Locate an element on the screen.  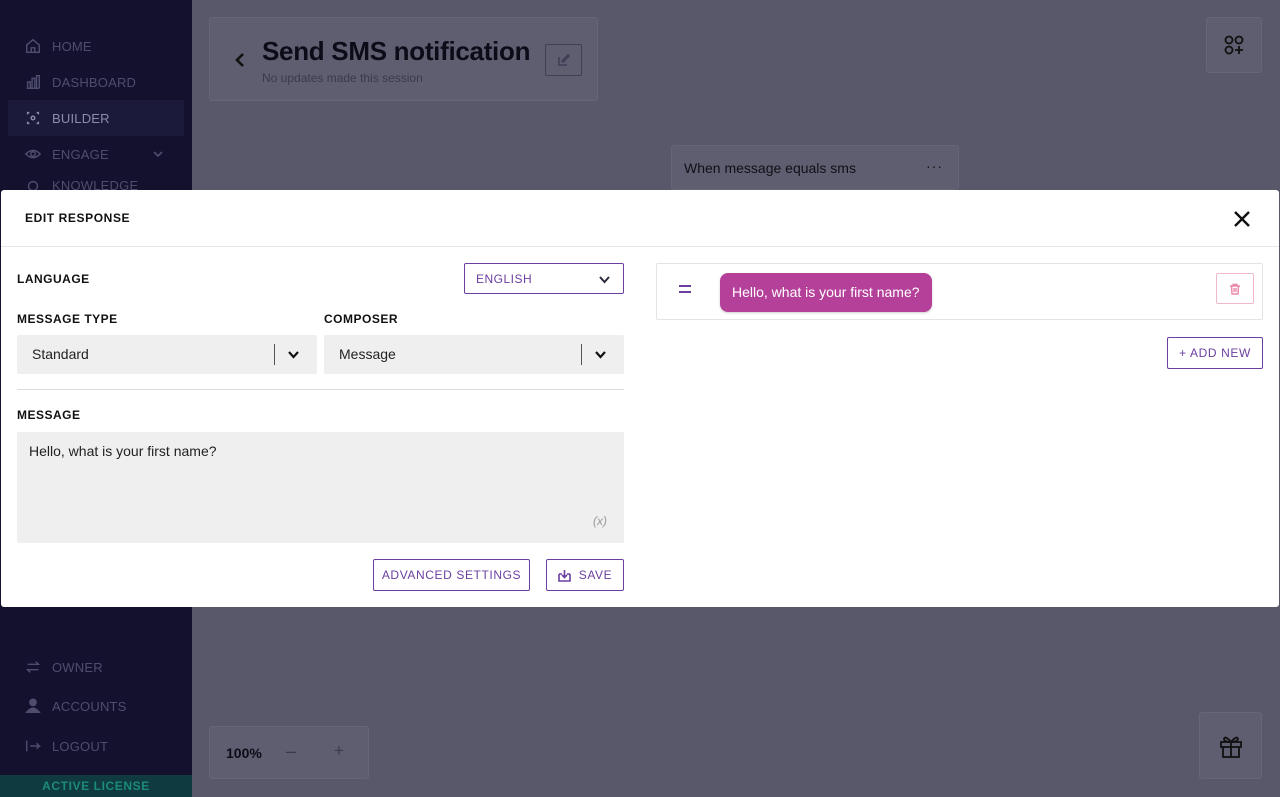
shapes-plus-icon is located at coordinates (1234, 45).